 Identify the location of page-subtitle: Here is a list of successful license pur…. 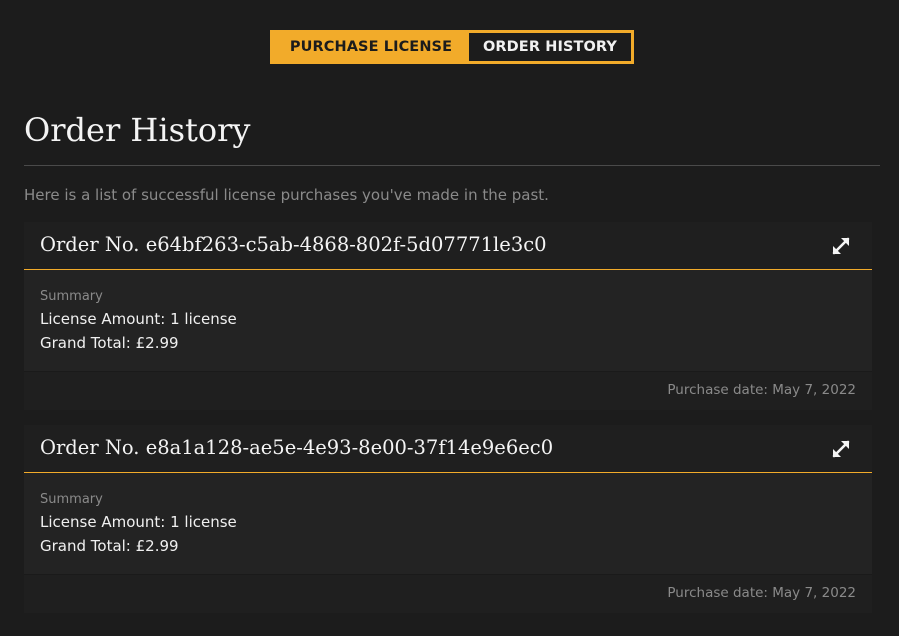
(286, 195).